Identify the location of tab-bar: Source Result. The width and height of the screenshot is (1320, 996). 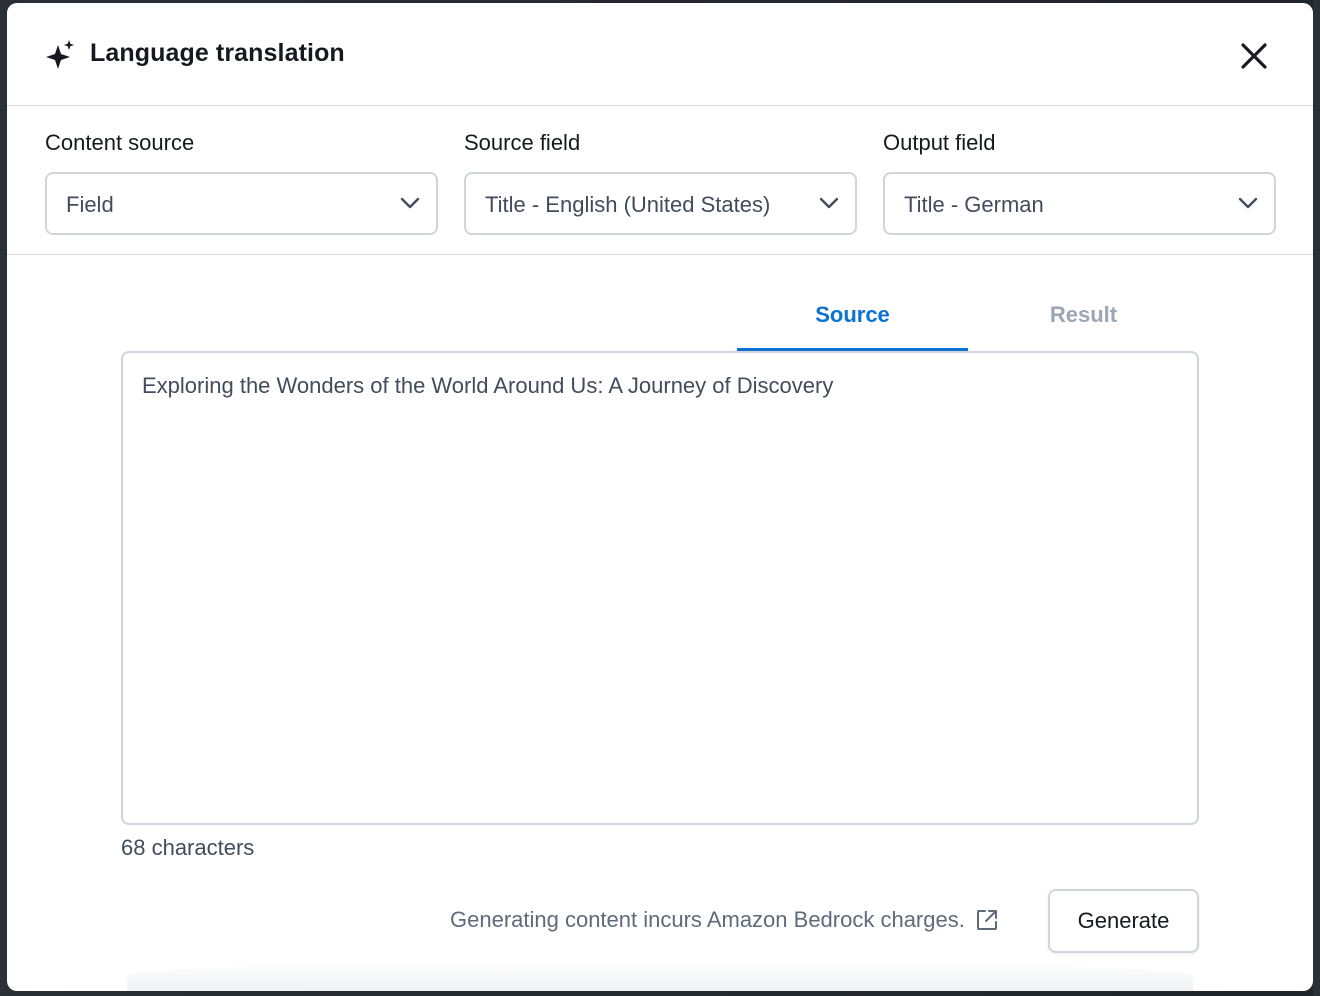
(968, 313).